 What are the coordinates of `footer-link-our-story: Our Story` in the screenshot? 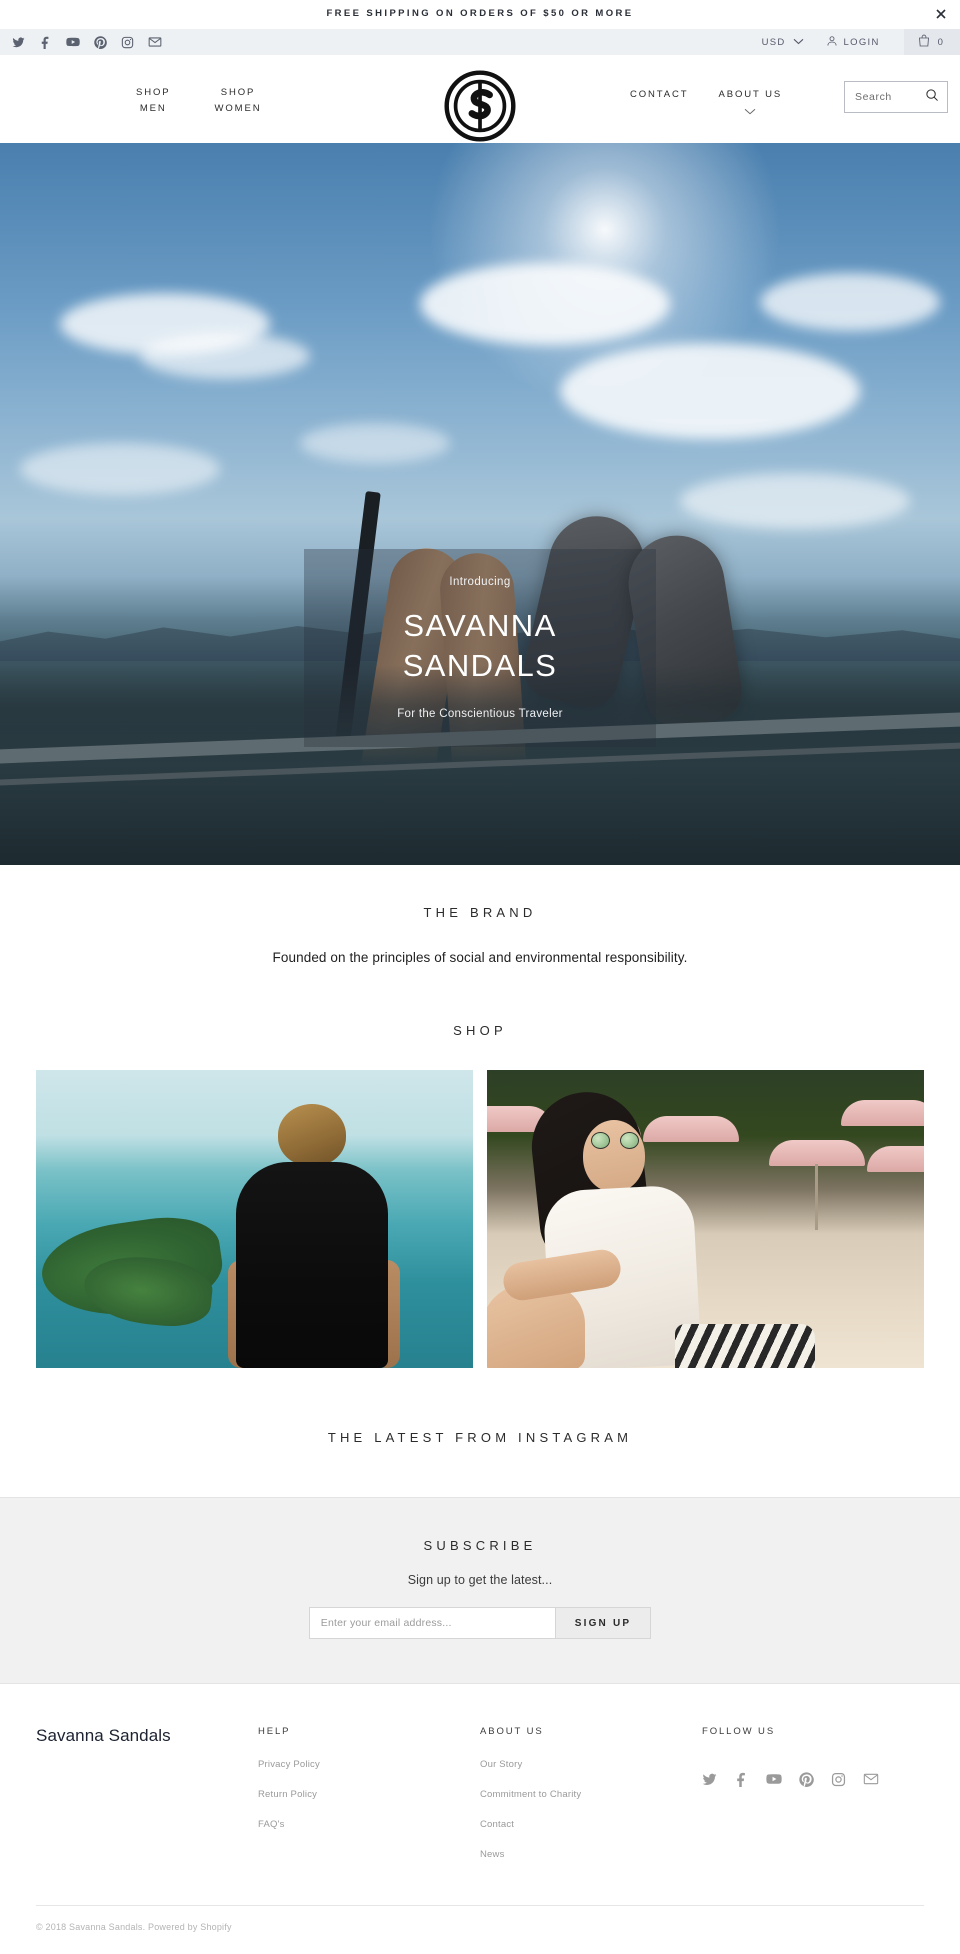 It's located at (591, 1764).